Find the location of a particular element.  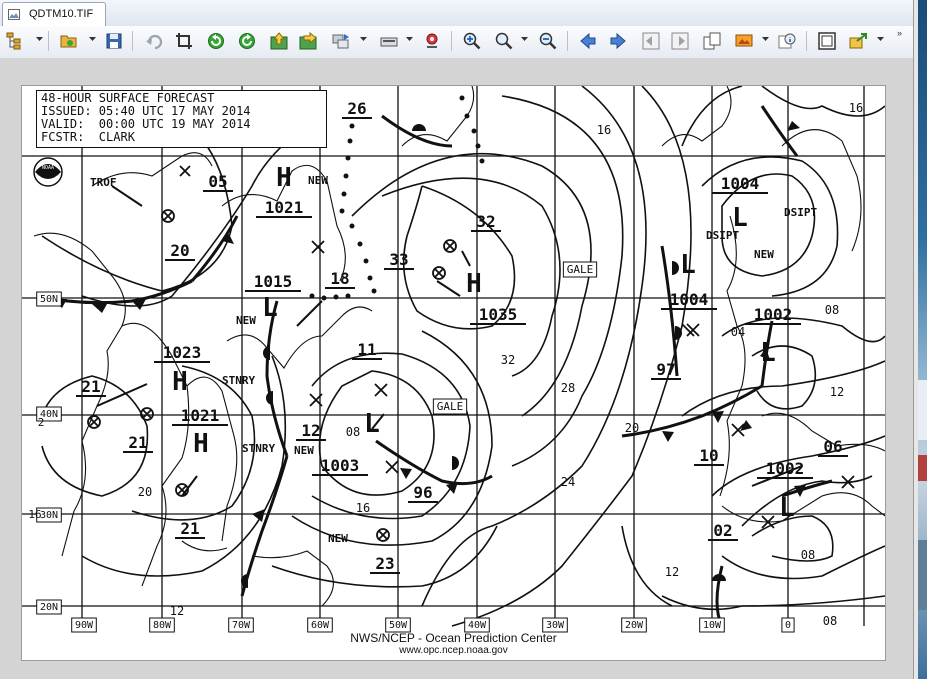

fit-window-button is located at coordinates (827, 41).